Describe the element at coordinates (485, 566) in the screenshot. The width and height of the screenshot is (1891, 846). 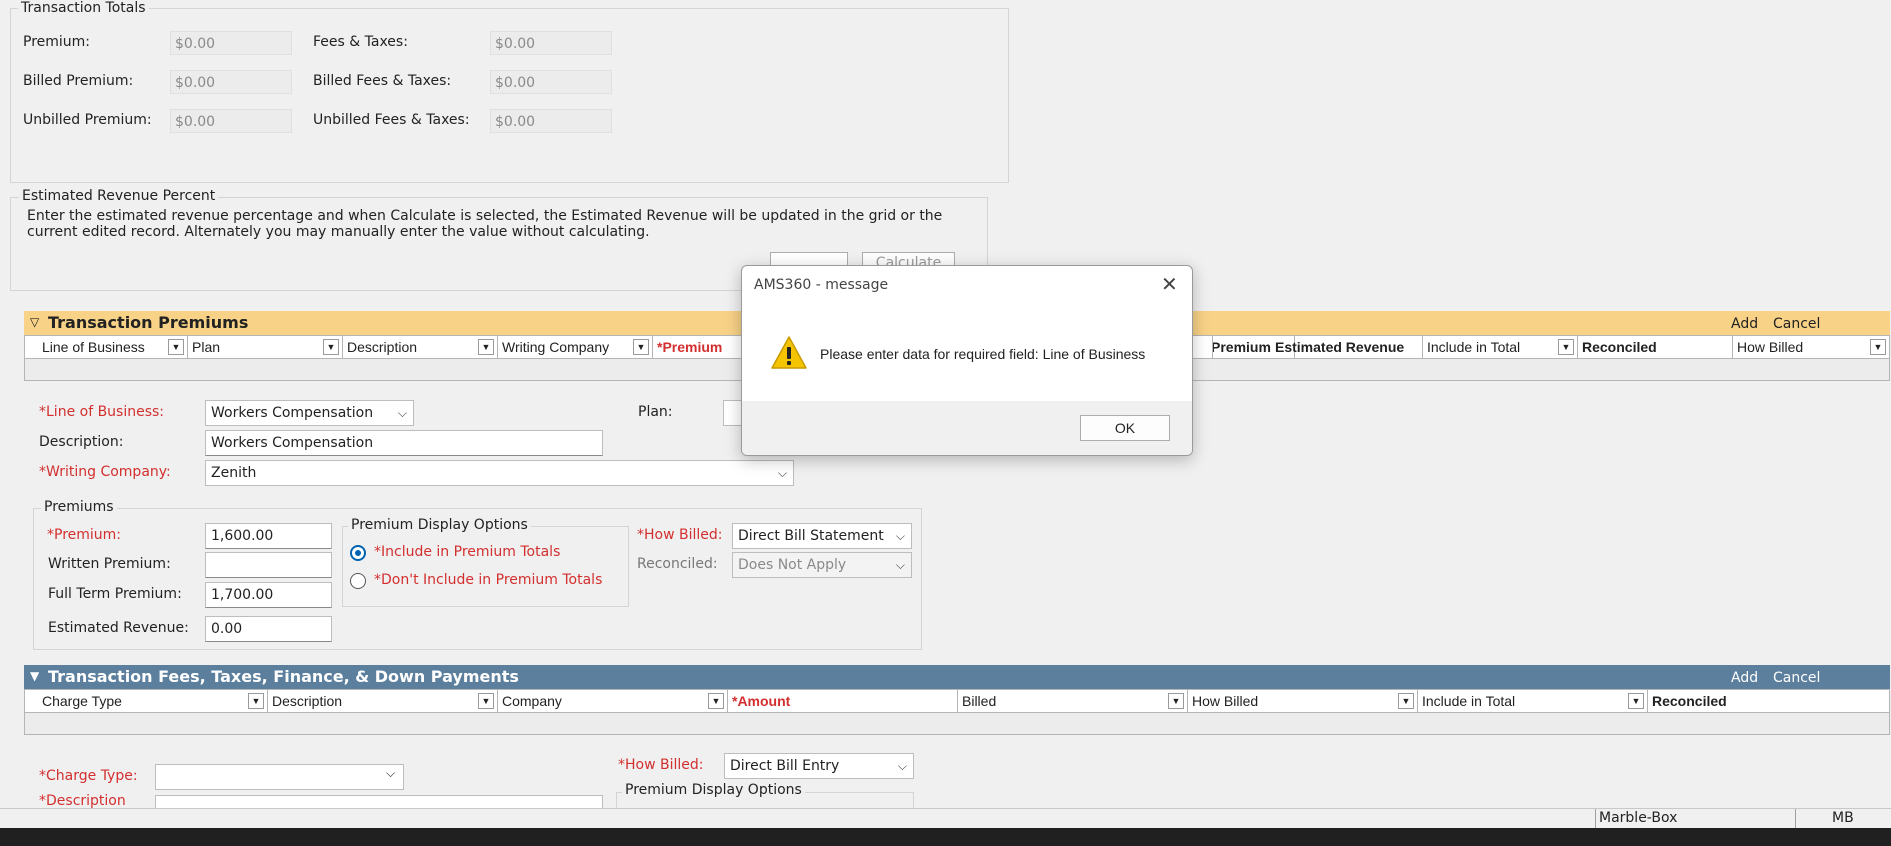
I see `premium-display-options-group` at that location.